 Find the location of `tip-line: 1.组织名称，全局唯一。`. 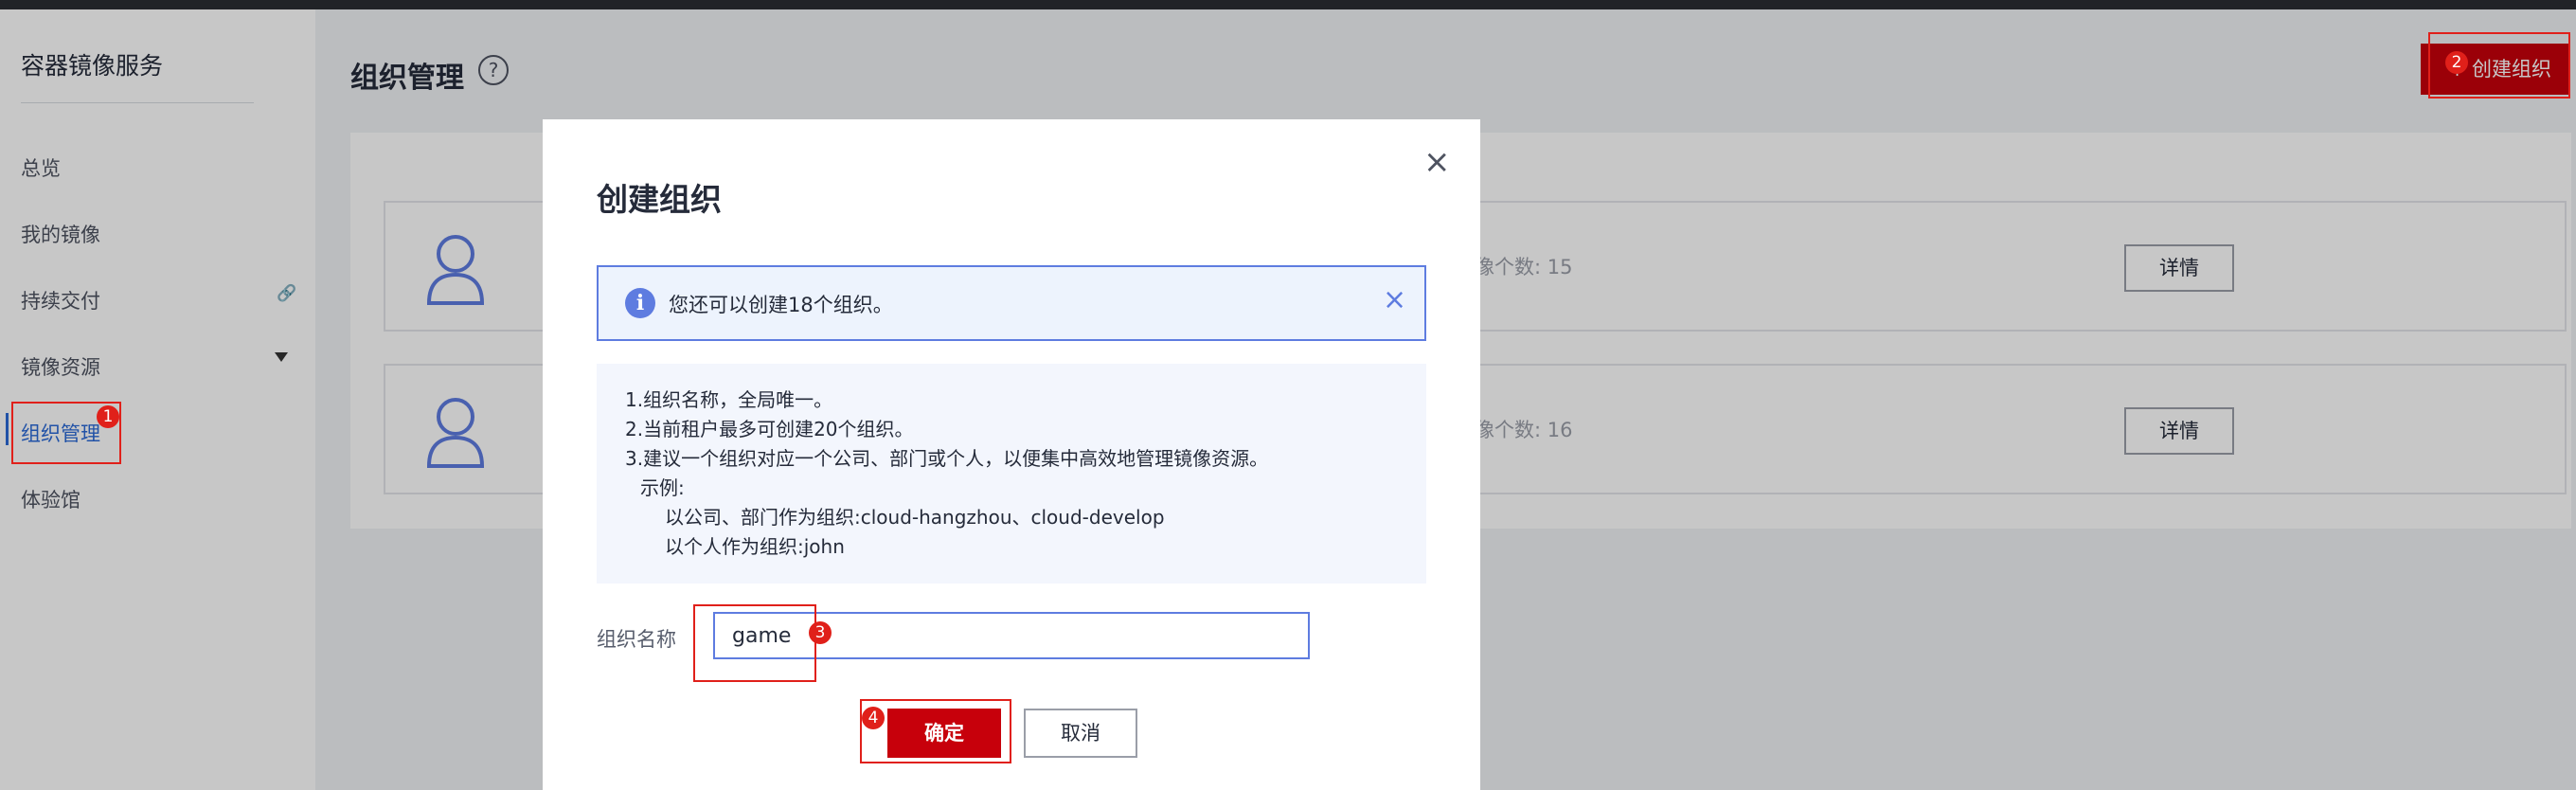

tip-line: 1.组织名称，全局唯一。 is located at coordinates (729, 399).